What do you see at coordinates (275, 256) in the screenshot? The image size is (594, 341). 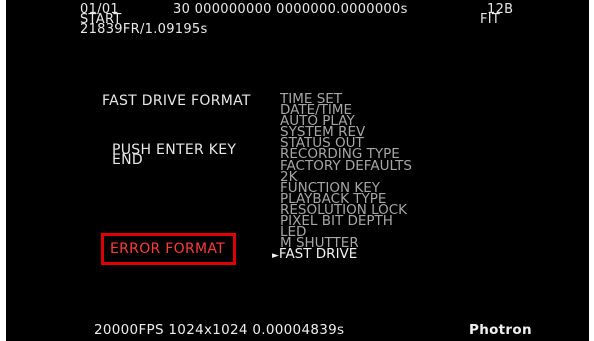 I see `selection-cursor-icon: ►` at bounding box center [275, 256].